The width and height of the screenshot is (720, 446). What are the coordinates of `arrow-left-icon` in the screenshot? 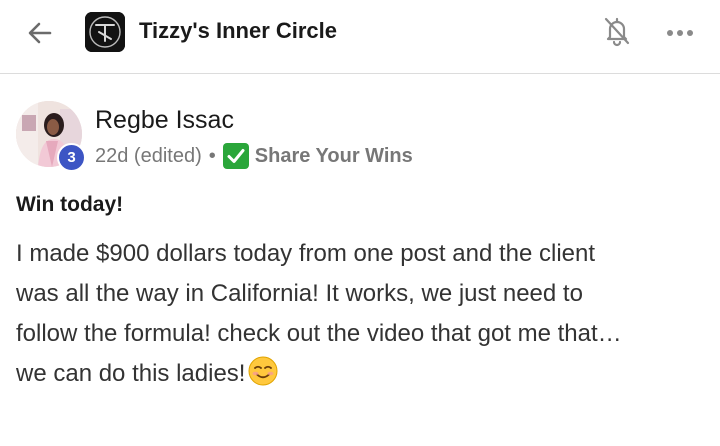 It's located at (40, 33).